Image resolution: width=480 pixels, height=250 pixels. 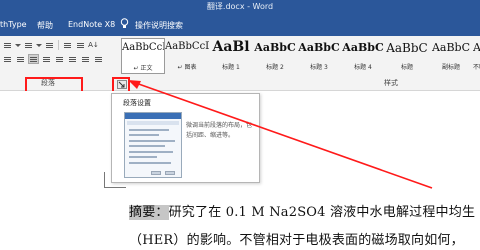 What do you see at coordinates (7, 45) in the screenshot?
I see `bullets-icon` at bounding box center [7, 45].